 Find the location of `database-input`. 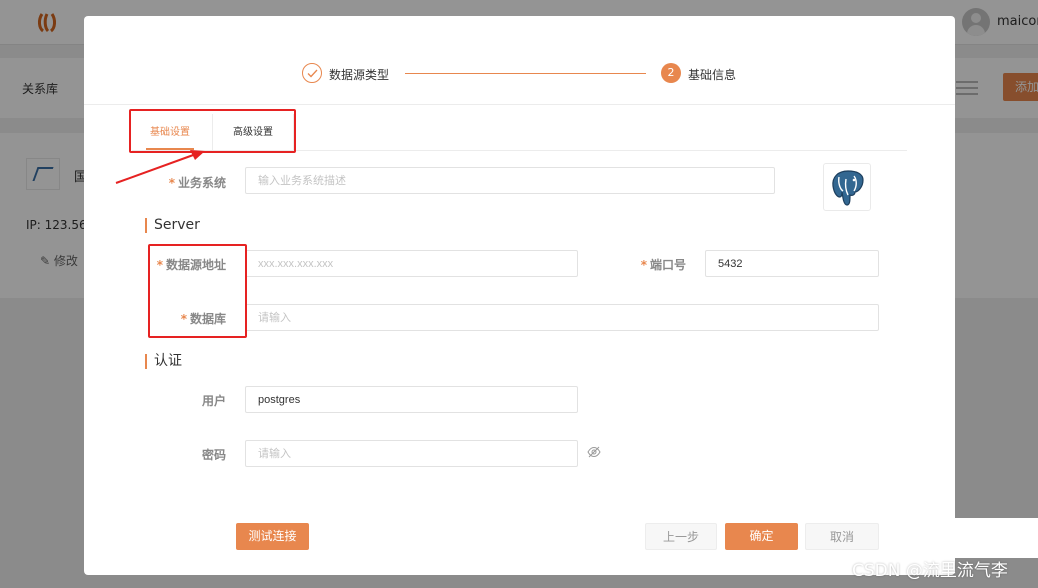

database-input is located at coordinates (562, 317).